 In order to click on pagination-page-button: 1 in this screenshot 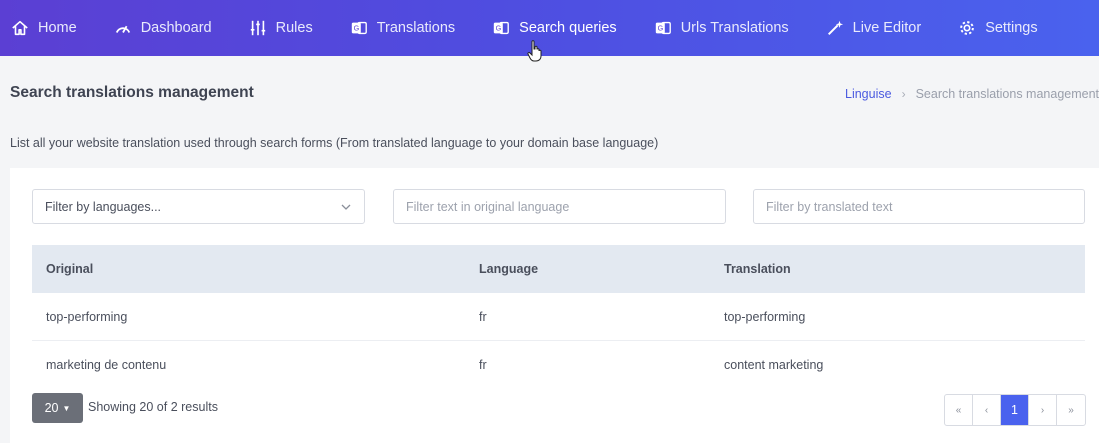, I will do `click(1015, 410)`.